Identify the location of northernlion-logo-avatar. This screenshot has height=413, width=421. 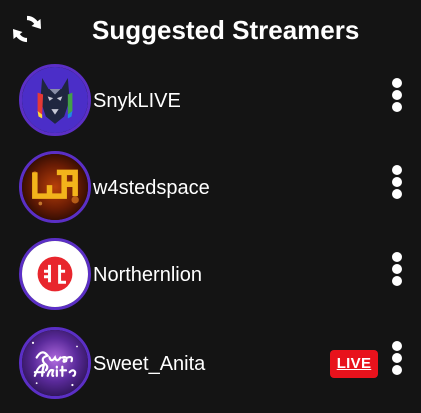
(55, 274).